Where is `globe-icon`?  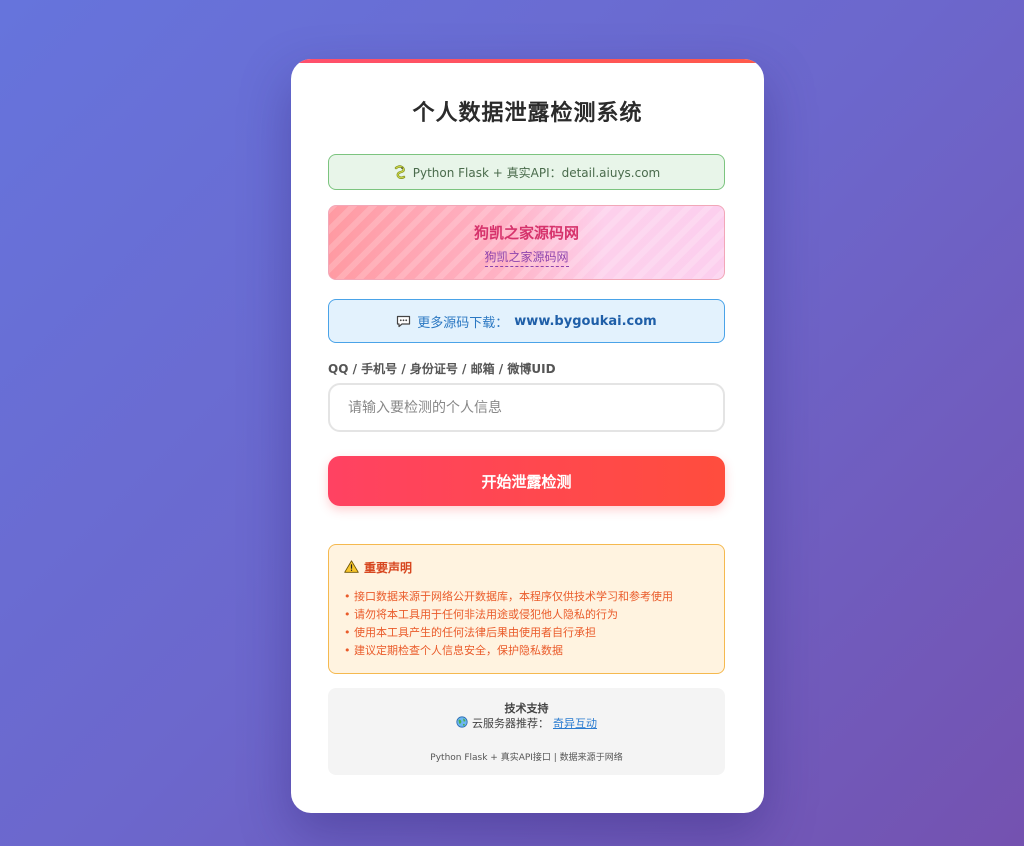 globe-icon is located at coordinates (462, 723).